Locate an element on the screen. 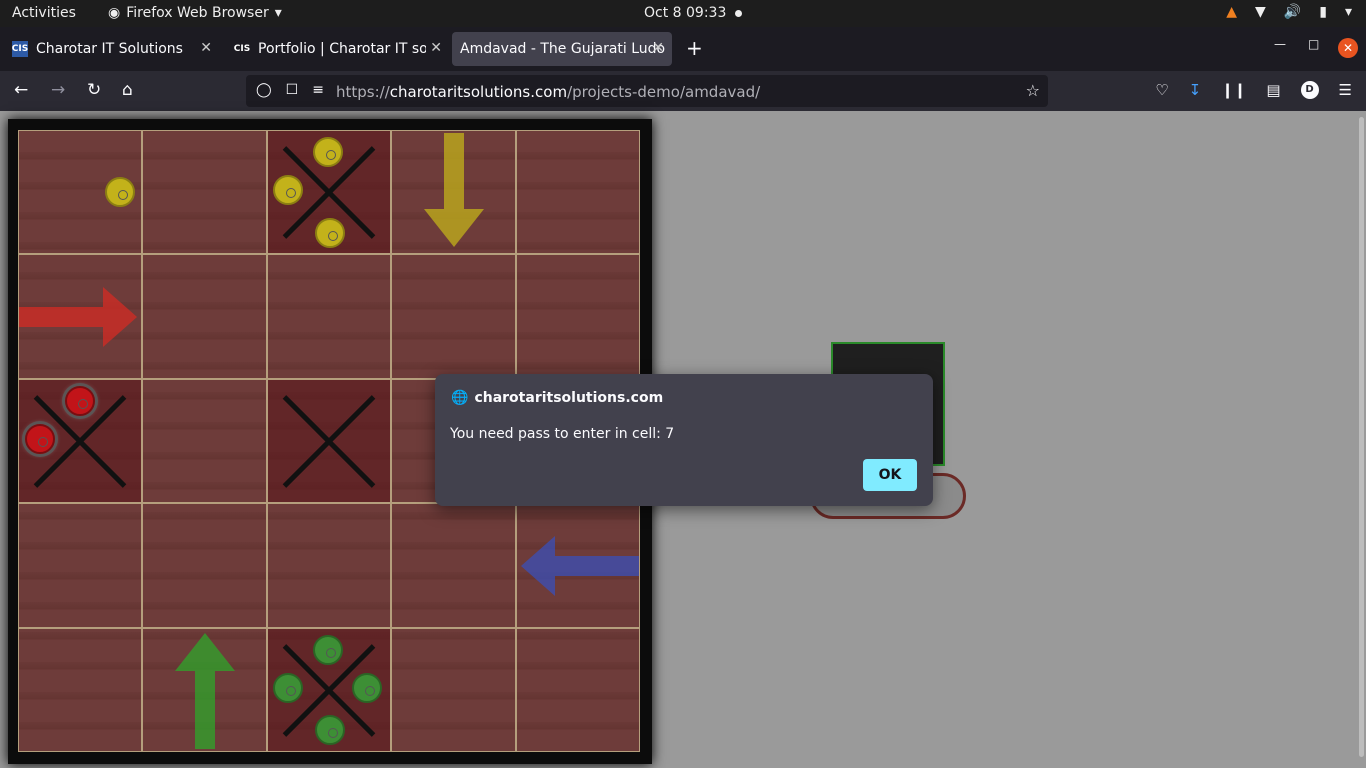 The image size is (1366, 768). account-avatar: D is located at coordinates (1309, 90).